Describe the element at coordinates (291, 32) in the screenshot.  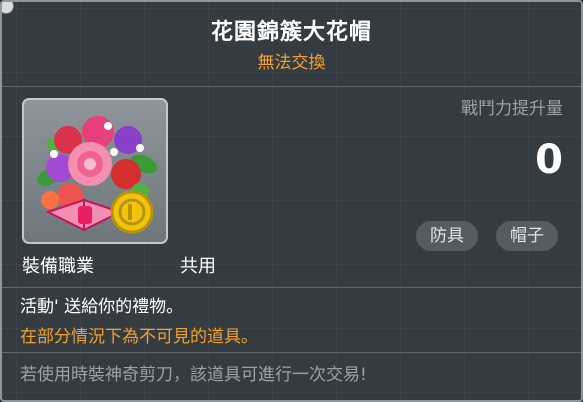
I see `item-title: 花園錦簇大花帽` at that location.